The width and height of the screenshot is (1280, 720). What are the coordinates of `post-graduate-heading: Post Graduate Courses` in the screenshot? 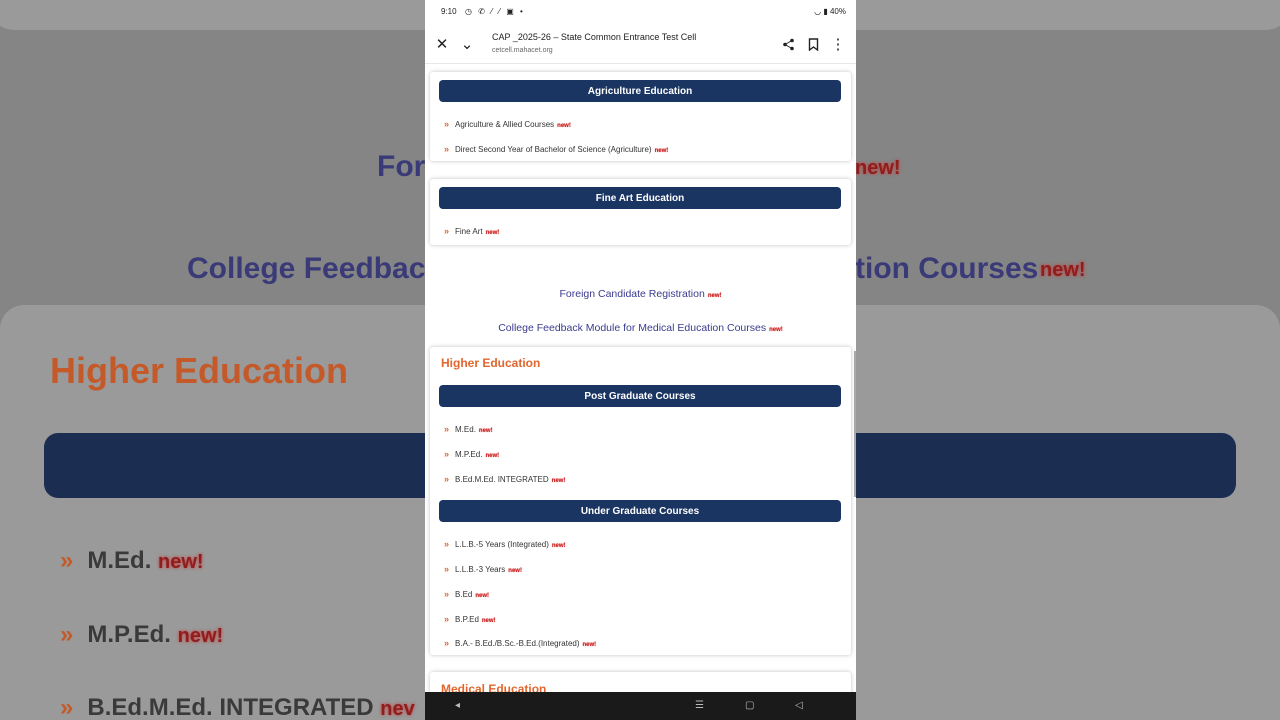 It's located at (640, 396).